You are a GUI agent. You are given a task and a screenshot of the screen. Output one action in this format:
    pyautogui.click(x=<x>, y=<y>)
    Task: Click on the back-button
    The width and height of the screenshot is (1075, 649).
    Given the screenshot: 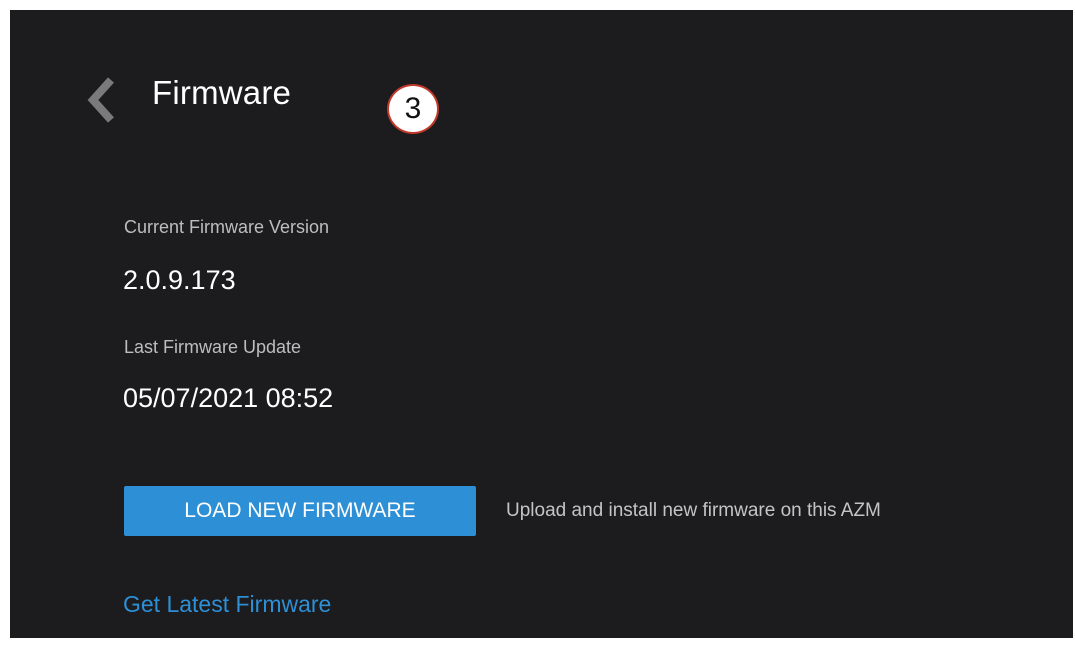 What is the action you would take?
    pyautogui.click(x=102, y=100)
    